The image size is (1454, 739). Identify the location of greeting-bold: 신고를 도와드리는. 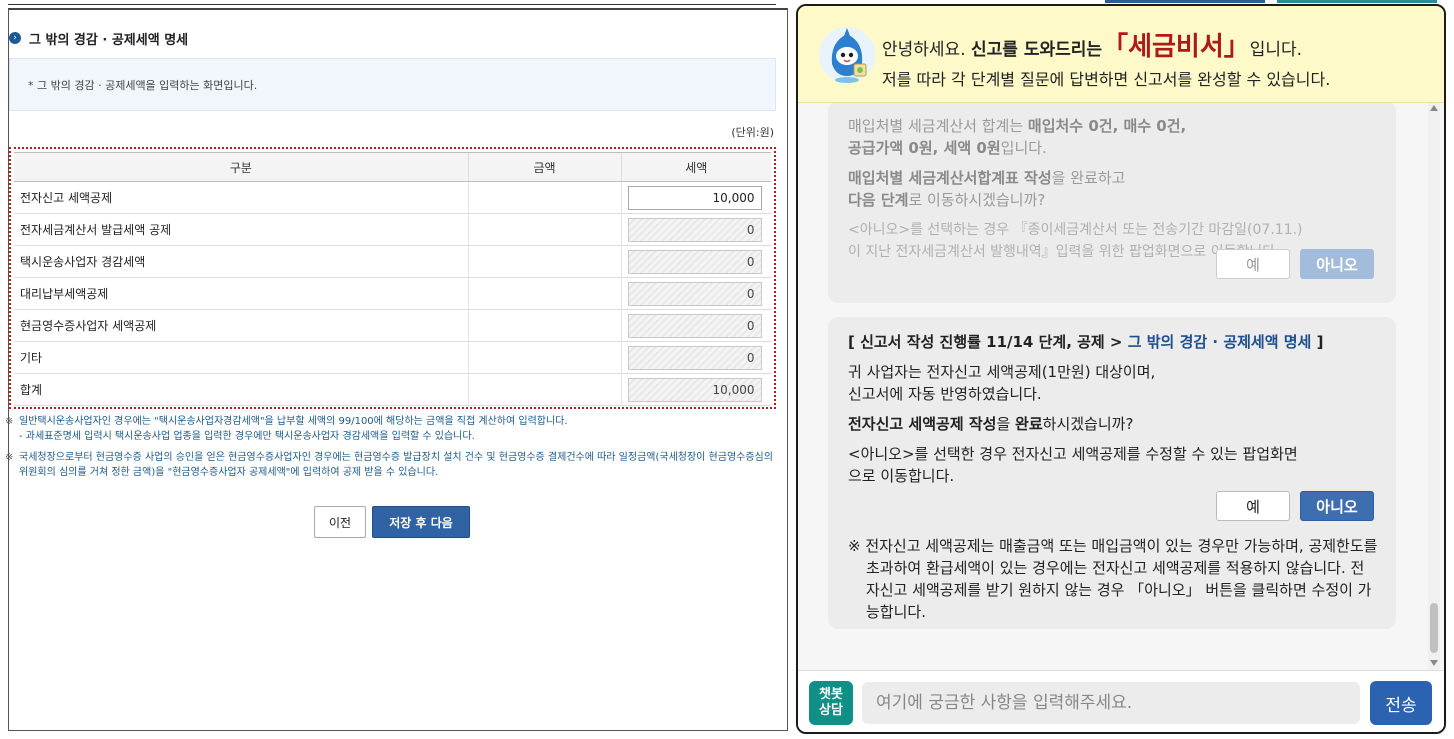
(1037, 50).